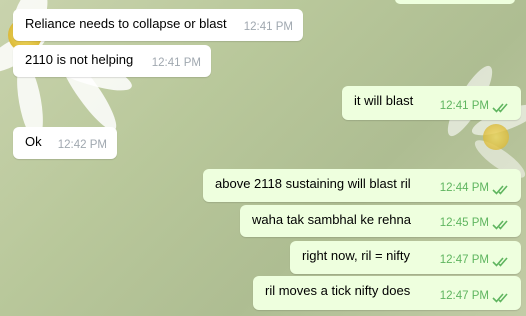  I want to click on message-text: Ok, so click(33, 141).